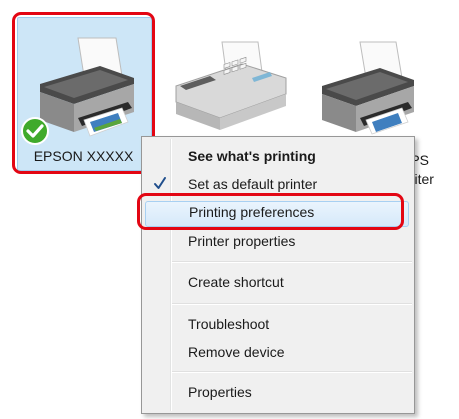  Describe the element at coordinates (229, 324) in the screenshot. I see `menu-item-label: Troubleshoot` at that location.